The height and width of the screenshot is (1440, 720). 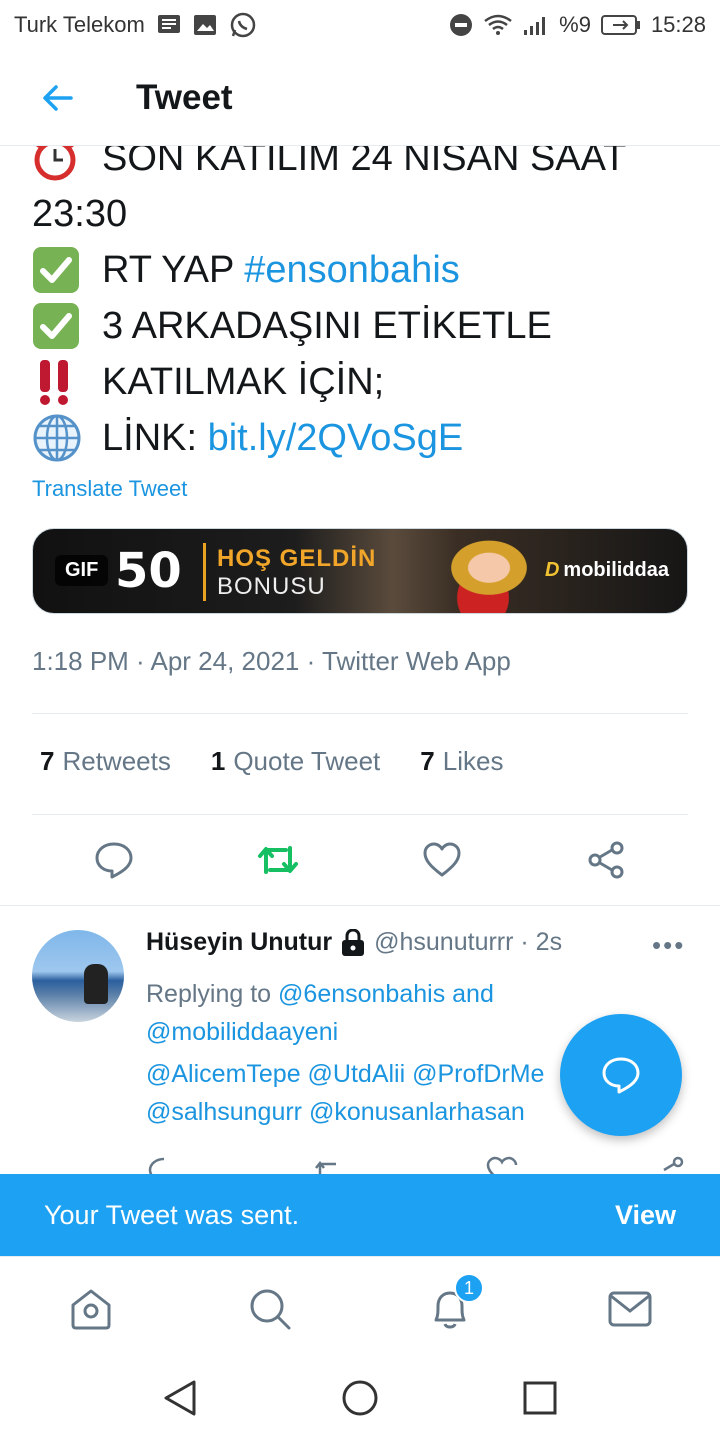 What do you see at coordinates (336, 438) in the screenshot?
I see `short-url-link: bit.ly/2QVoSgE` at bounding box center [336, 438].